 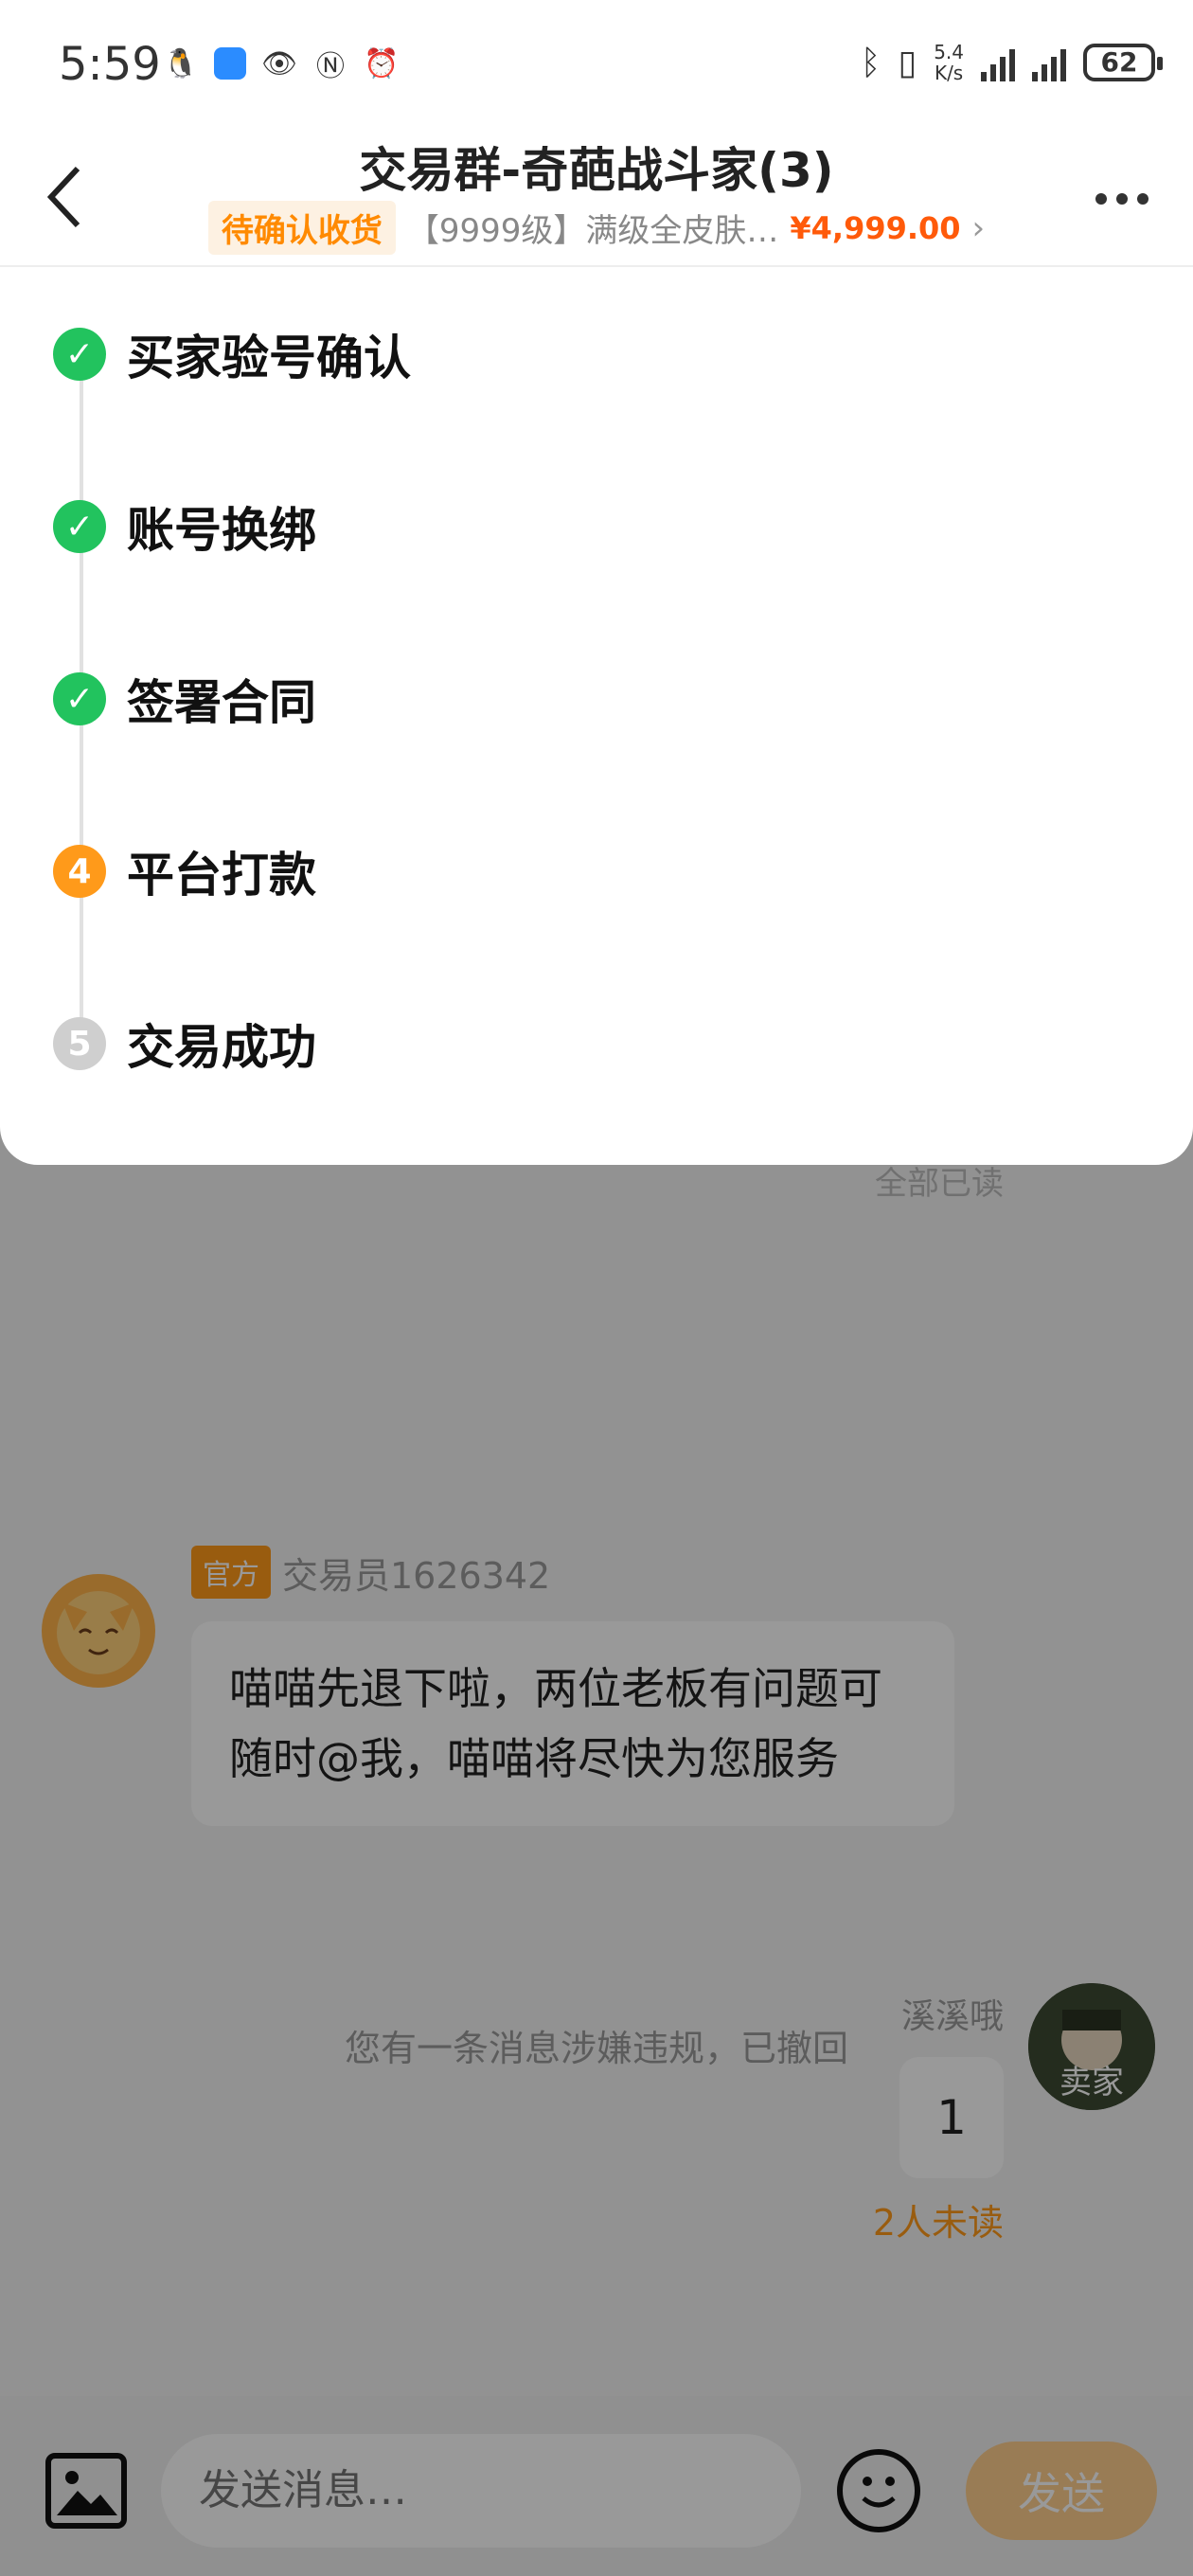 I want to click on status-bar: 5:59 🐧 👁 Ⓝ ⏰ ᛒ ▯ 5.4 K/s 62, so click(x=596, y=66).